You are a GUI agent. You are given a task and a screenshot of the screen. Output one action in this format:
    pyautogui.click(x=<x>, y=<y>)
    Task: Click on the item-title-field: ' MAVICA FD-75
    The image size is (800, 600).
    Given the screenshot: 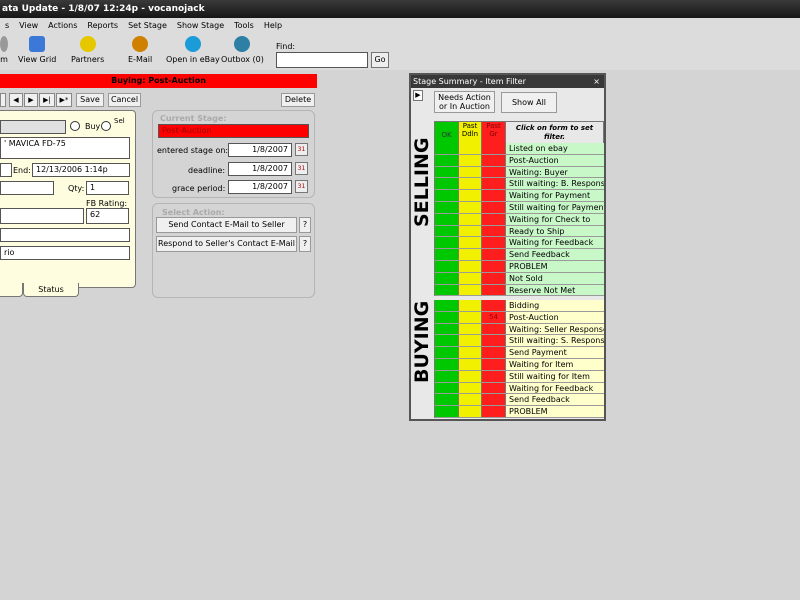 What is the action you would take?
    pyautogui.click(x=65, y=148)
    